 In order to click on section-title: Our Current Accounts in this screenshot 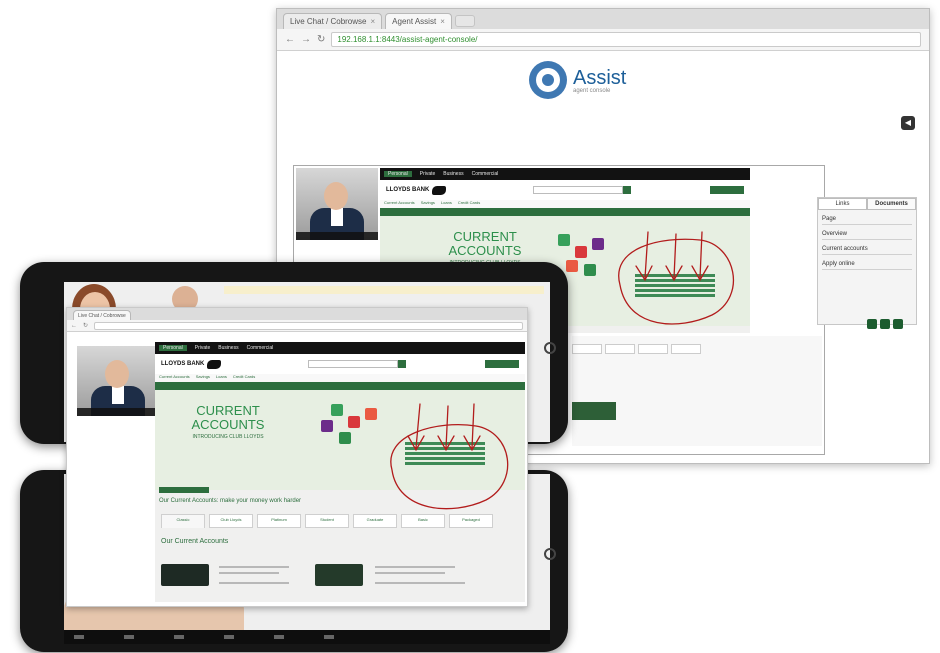, I will do `click(195, 541)`.